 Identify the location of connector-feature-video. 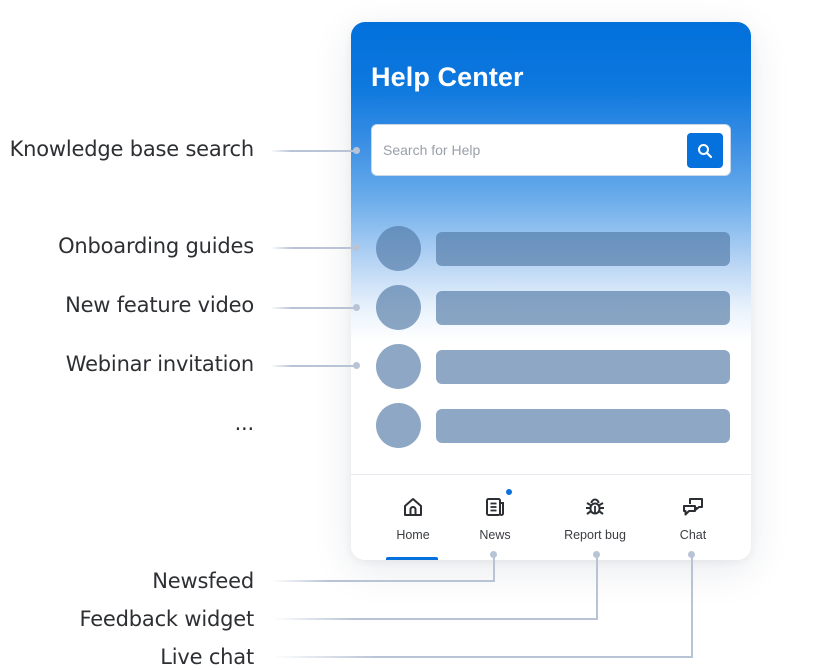
(313, 308).